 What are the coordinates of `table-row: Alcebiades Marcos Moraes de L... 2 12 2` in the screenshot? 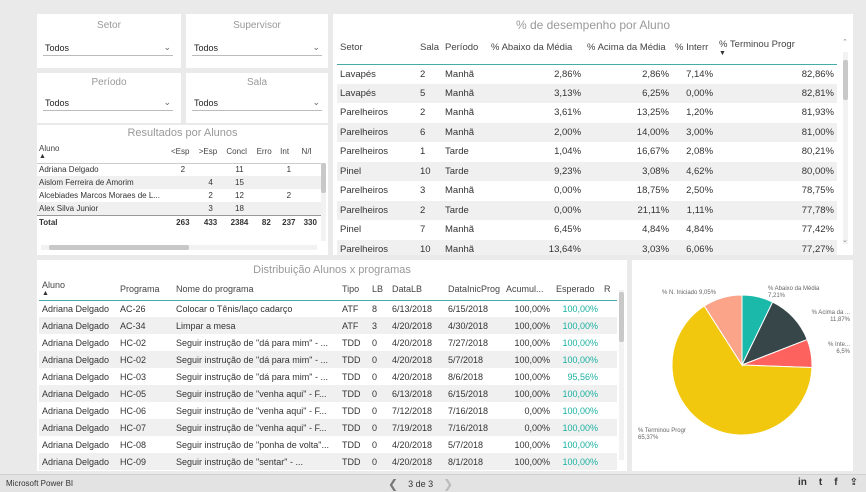 It's located at (179, 195).